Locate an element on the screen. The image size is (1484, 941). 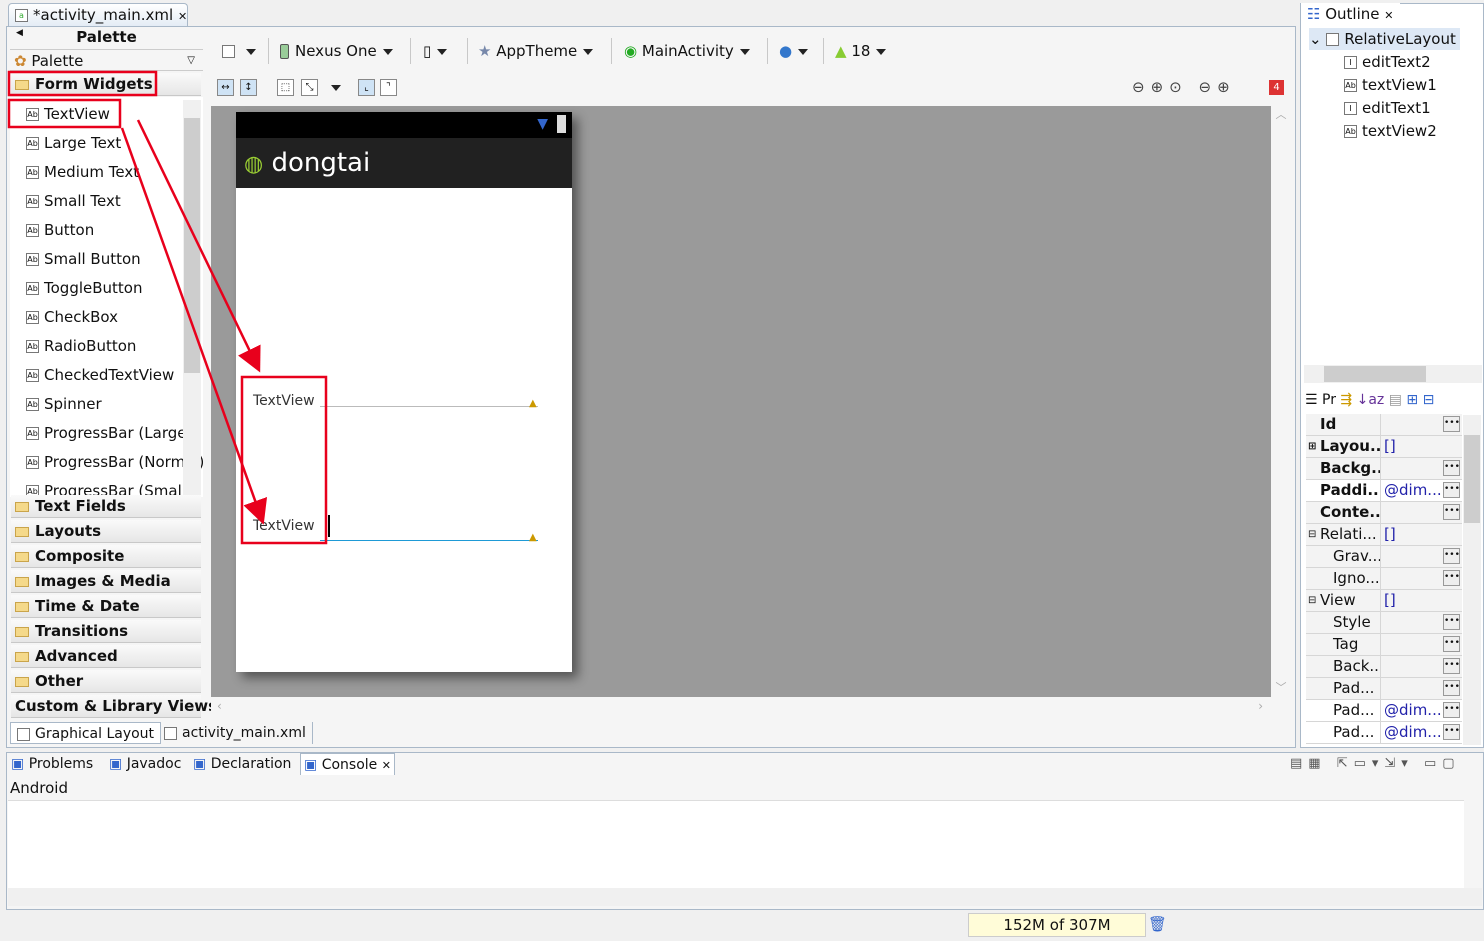
annotation-box-canvas is located at coordinates (284, 460).